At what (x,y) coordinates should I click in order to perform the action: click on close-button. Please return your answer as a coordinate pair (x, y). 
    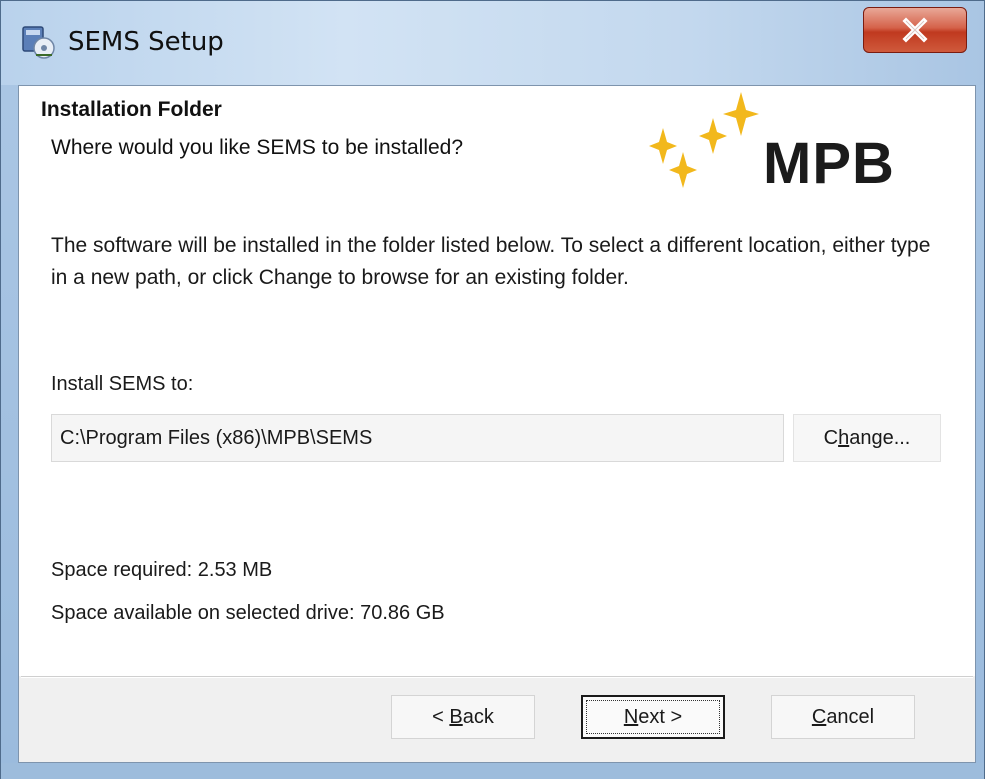
    Looking at the image, I should click on (915, 30).